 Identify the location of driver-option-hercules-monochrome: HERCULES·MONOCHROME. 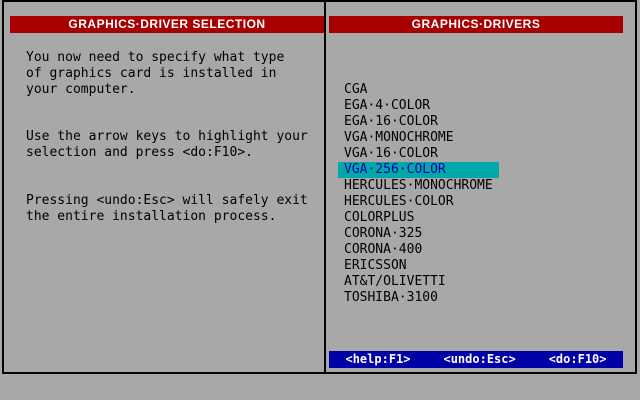
(418, 186).